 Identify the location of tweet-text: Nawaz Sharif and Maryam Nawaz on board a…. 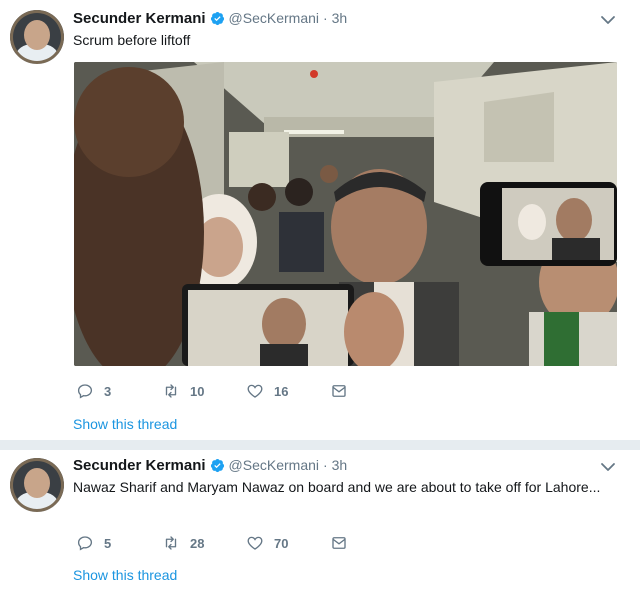
(337, 487).